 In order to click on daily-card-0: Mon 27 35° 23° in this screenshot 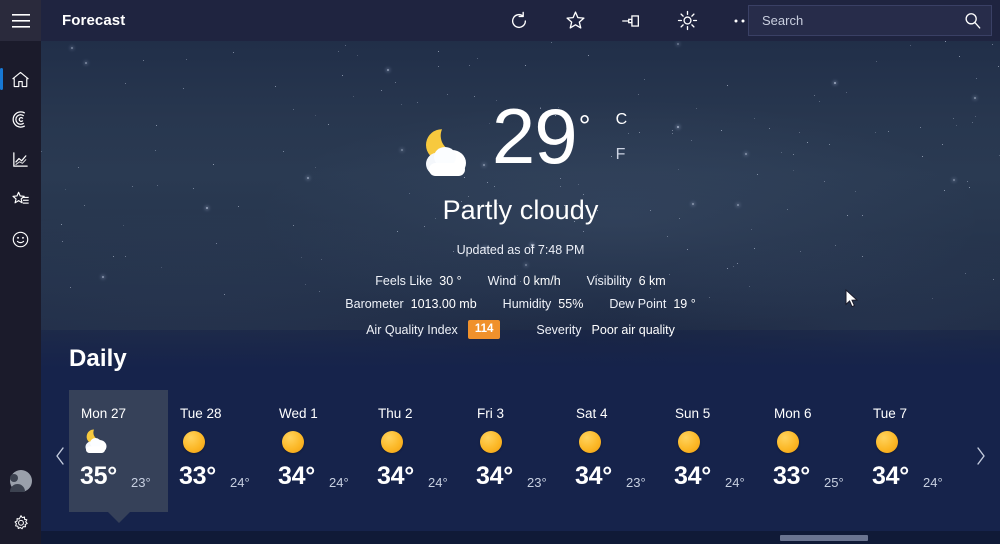, I will do `click(118, 456)`.